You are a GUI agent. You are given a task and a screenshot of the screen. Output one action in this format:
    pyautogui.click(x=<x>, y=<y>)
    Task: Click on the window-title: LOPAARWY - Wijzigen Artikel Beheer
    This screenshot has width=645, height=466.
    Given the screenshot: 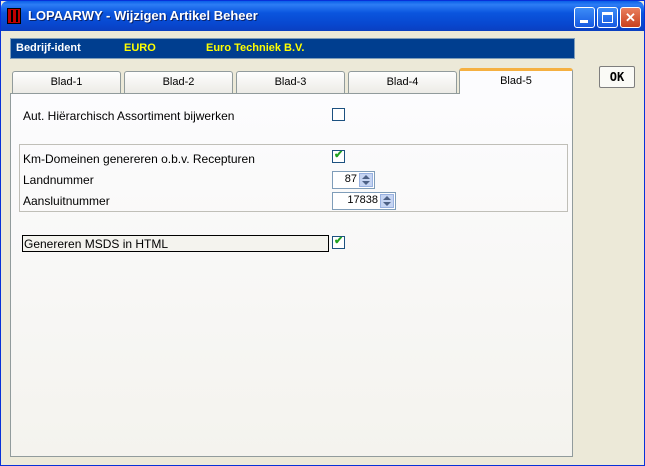 What is the action you would take?
    pyautogui.click(x=143, y=15)
    